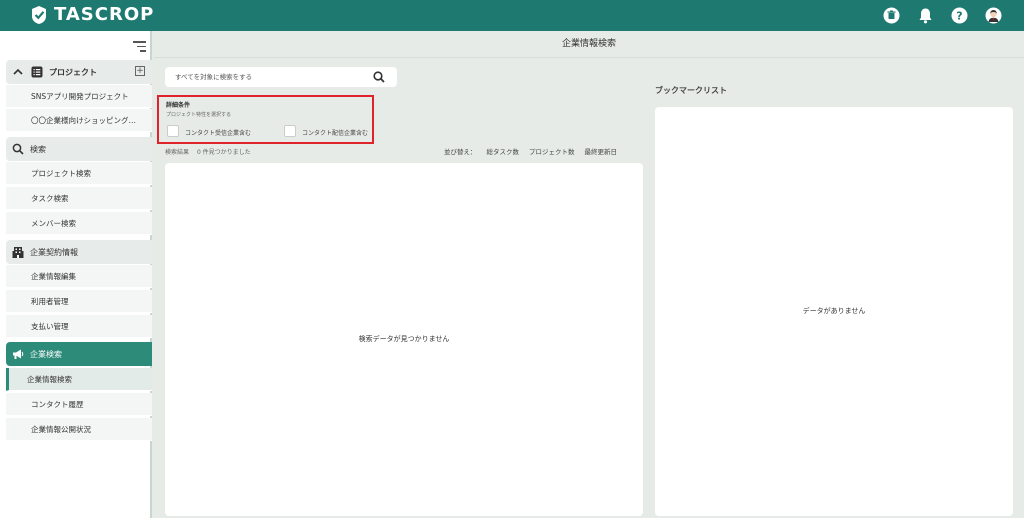 Image resolution: width=1024 pixels, height=518 pixels. I want to click on sidebar-item-company-info-search: 企業情報検索, so click(79, 379).